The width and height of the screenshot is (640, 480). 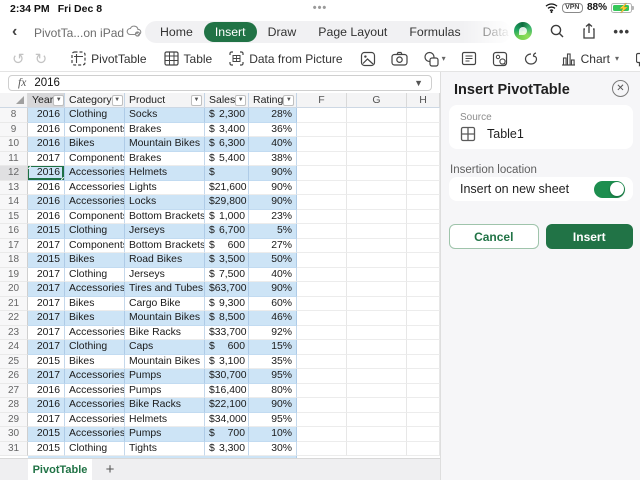 What do you see at coordinates (95, 115) in the screenshot?
I see `cell-category: Clothing` at bounding box center [95, 115].